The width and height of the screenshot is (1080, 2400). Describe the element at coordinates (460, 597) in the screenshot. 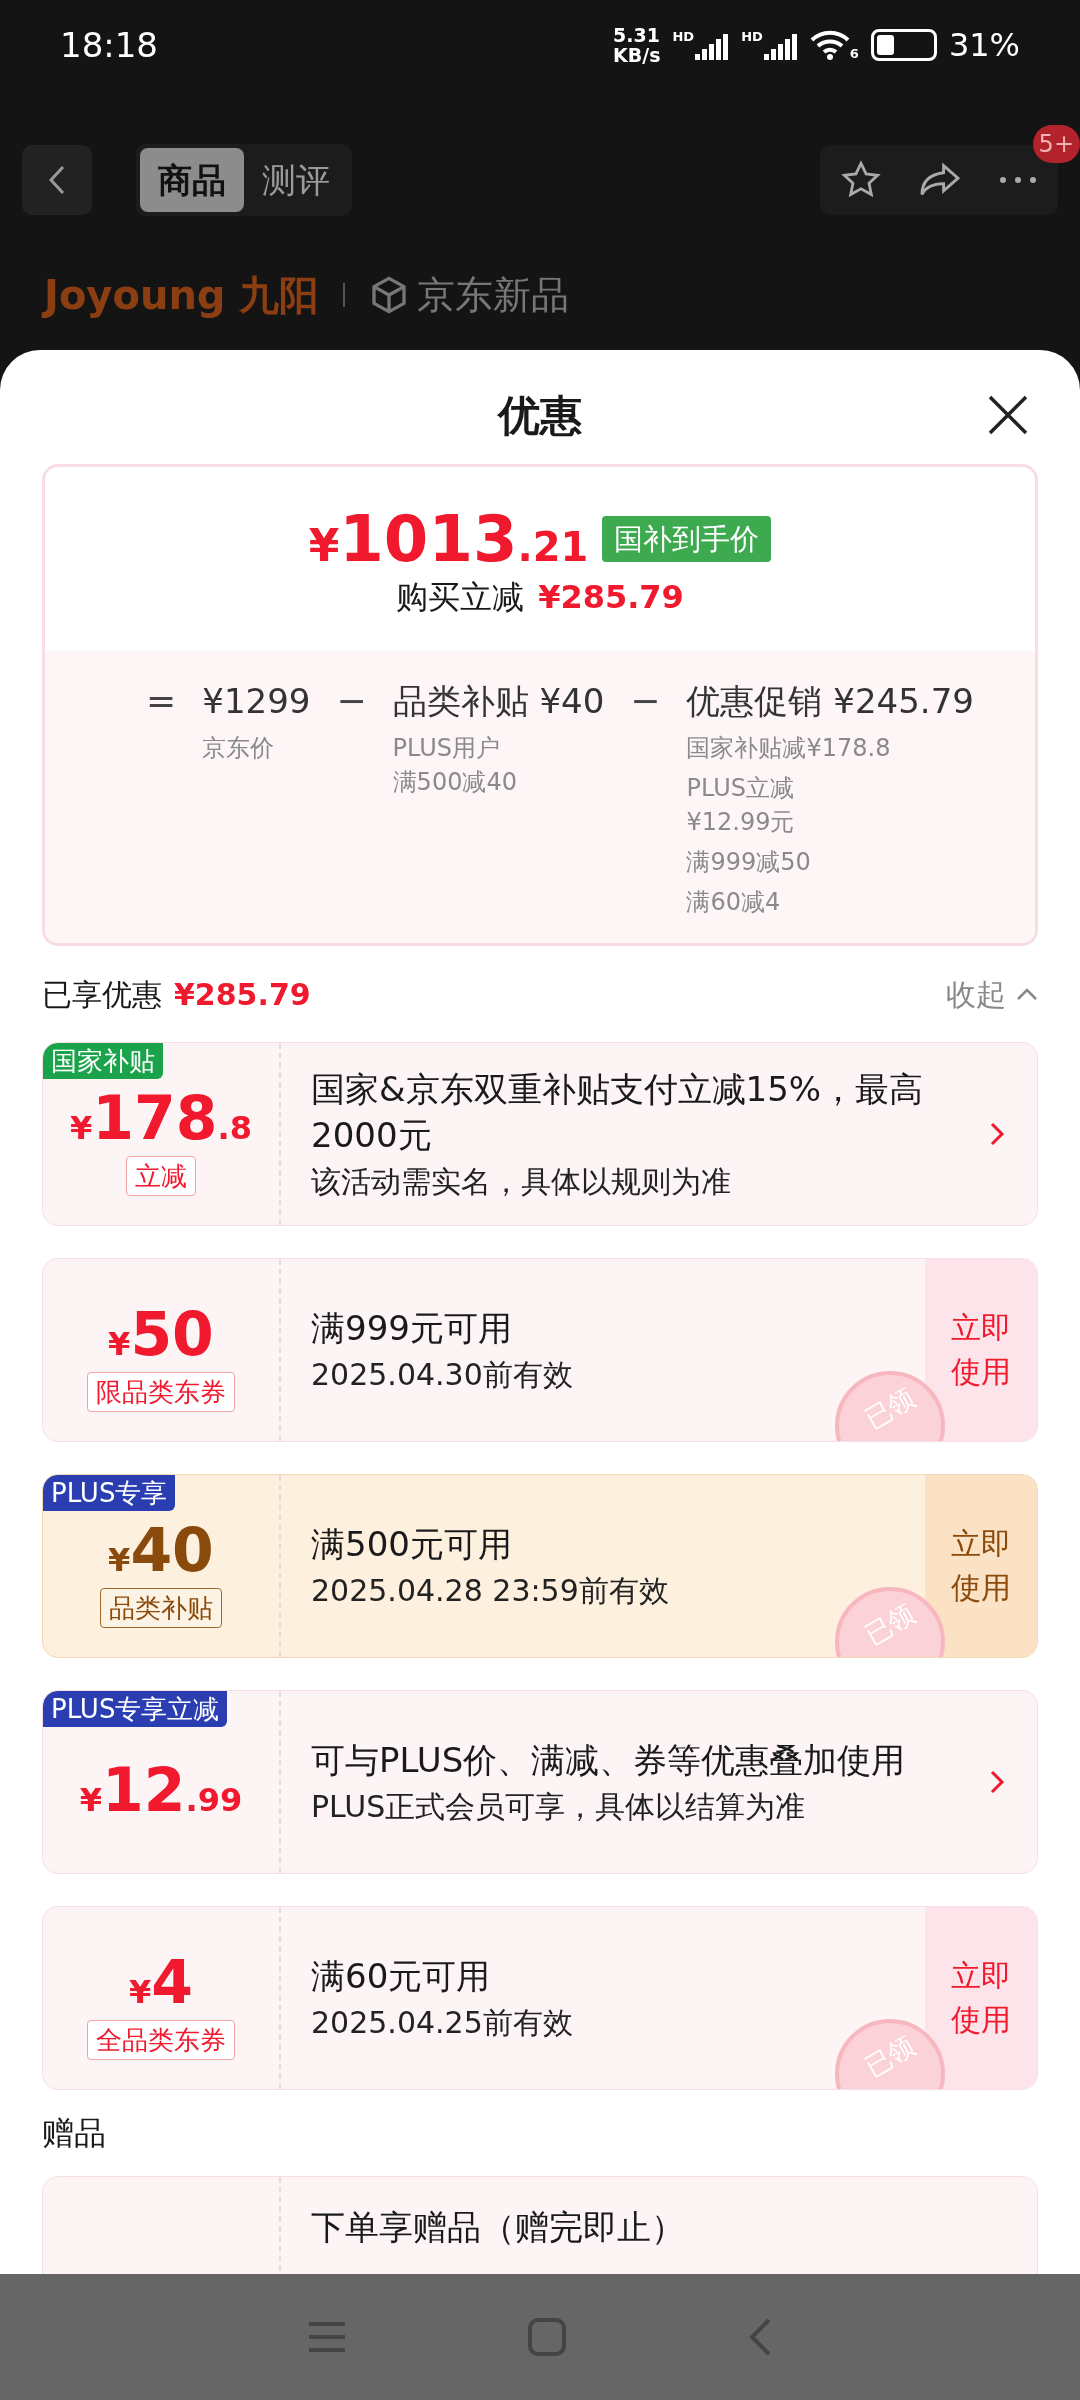

I see `reduce-label: 购买立减` at that location.